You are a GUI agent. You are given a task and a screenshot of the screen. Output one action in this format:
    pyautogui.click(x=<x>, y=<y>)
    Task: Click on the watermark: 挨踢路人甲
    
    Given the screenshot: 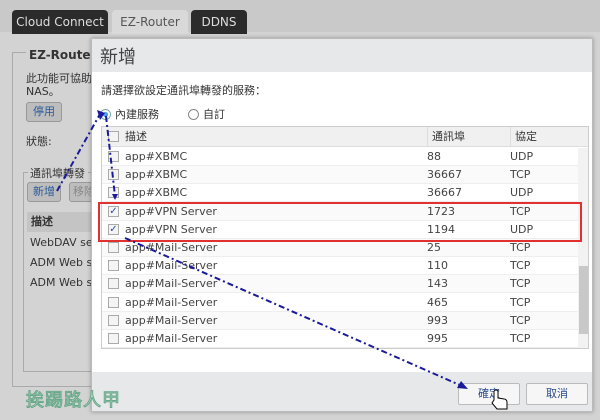 What is the action you would take?
    pyautogui.click(x=73, y=401)
    